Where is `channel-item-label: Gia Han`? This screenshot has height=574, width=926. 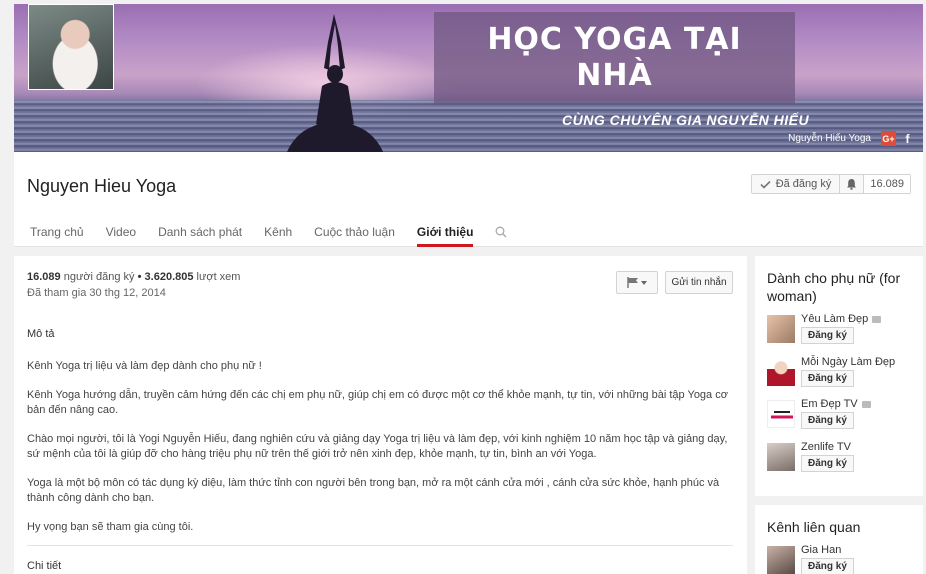
channel-item-label: Gia Han is located at coordinates (821, 550).